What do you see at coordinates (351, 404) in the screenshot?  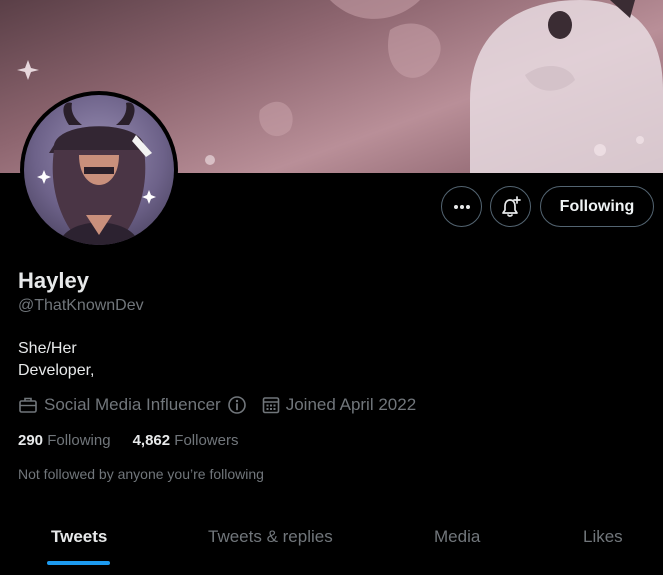 I see `joined-label: Joined April 2022` at bounding box center [351, 404].